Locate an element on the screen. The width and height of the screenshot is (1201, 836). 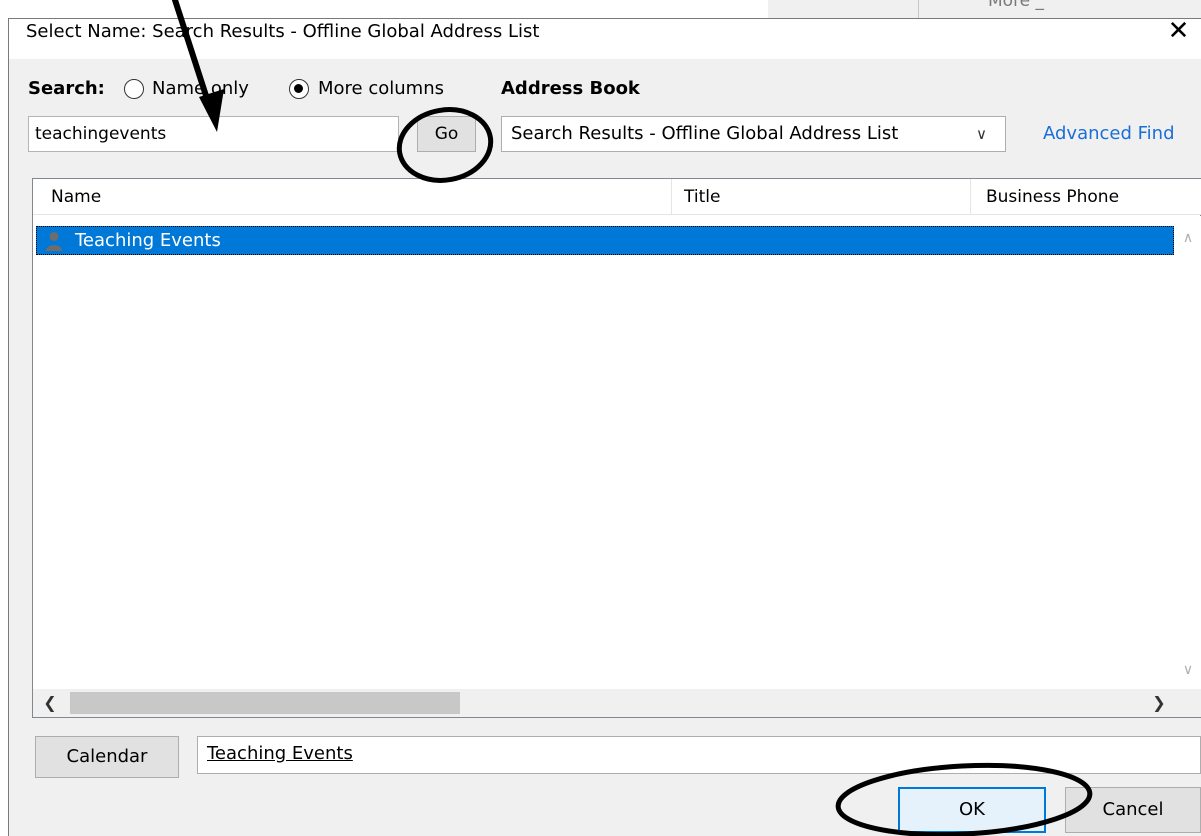
row-name: Teaching Events is located at coordinates (148, 240).